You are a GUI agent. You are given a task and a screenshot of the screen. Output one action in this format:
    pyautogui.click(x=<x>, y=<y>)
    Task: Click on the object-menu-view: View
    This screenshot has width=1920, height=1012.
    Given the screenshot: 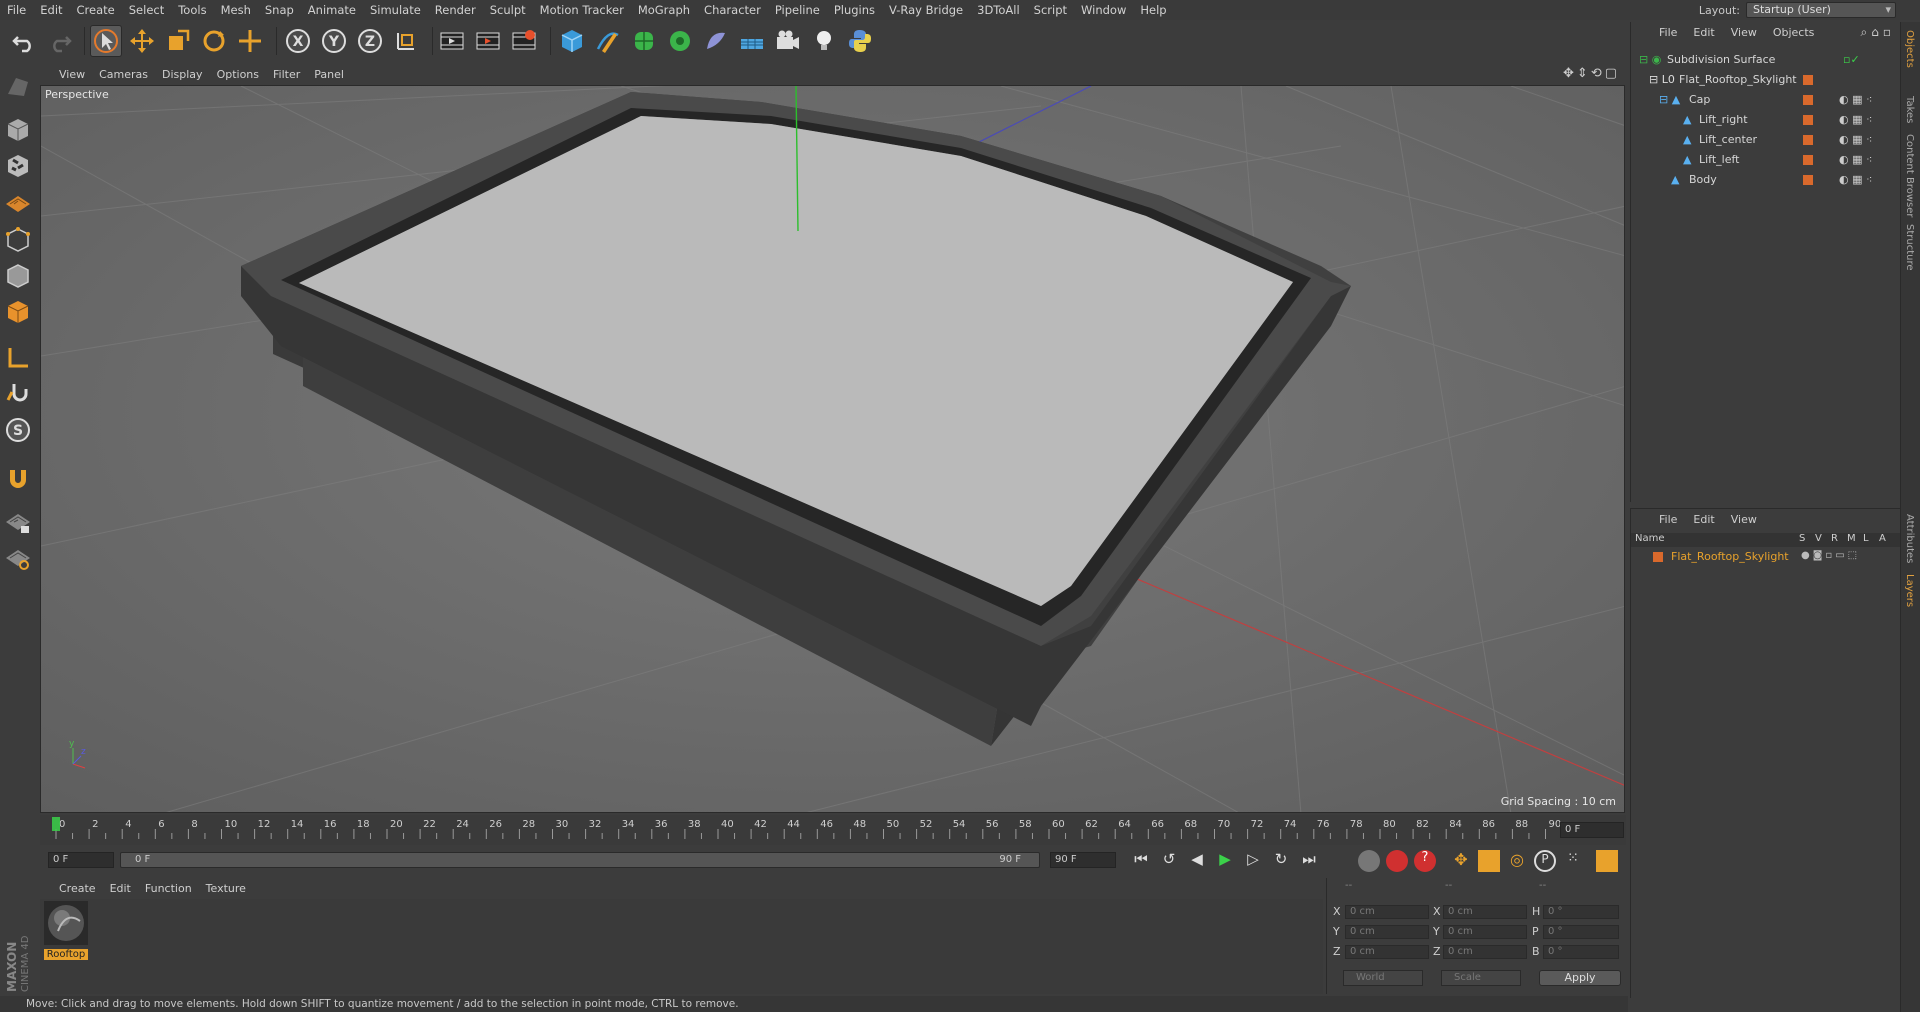 What is the action you would take?
    pyautogui.click(x=1744, y=32)
    